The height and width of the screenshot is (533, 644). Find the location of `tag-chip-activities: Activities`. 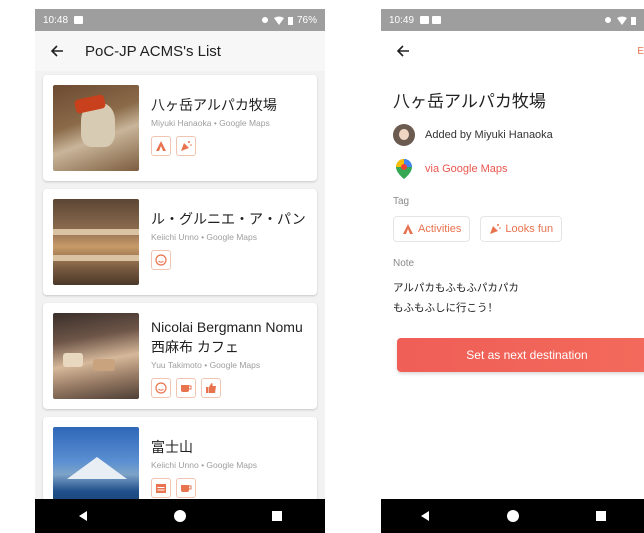

tag-chip-activities: Activities is located at coordinates (432, 229).